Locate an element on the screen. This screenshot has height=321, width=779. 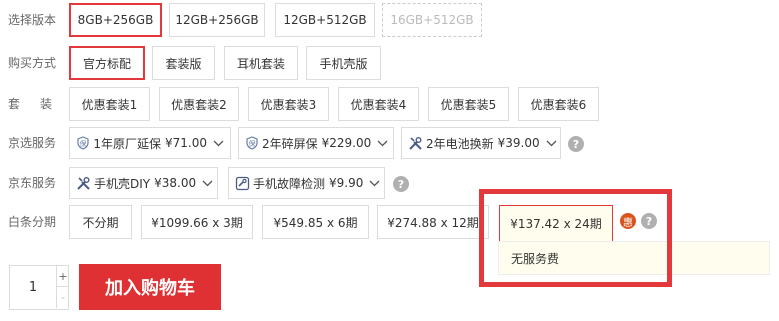
jd-service-label: 京东服务 is located at coordinates (32, 183).